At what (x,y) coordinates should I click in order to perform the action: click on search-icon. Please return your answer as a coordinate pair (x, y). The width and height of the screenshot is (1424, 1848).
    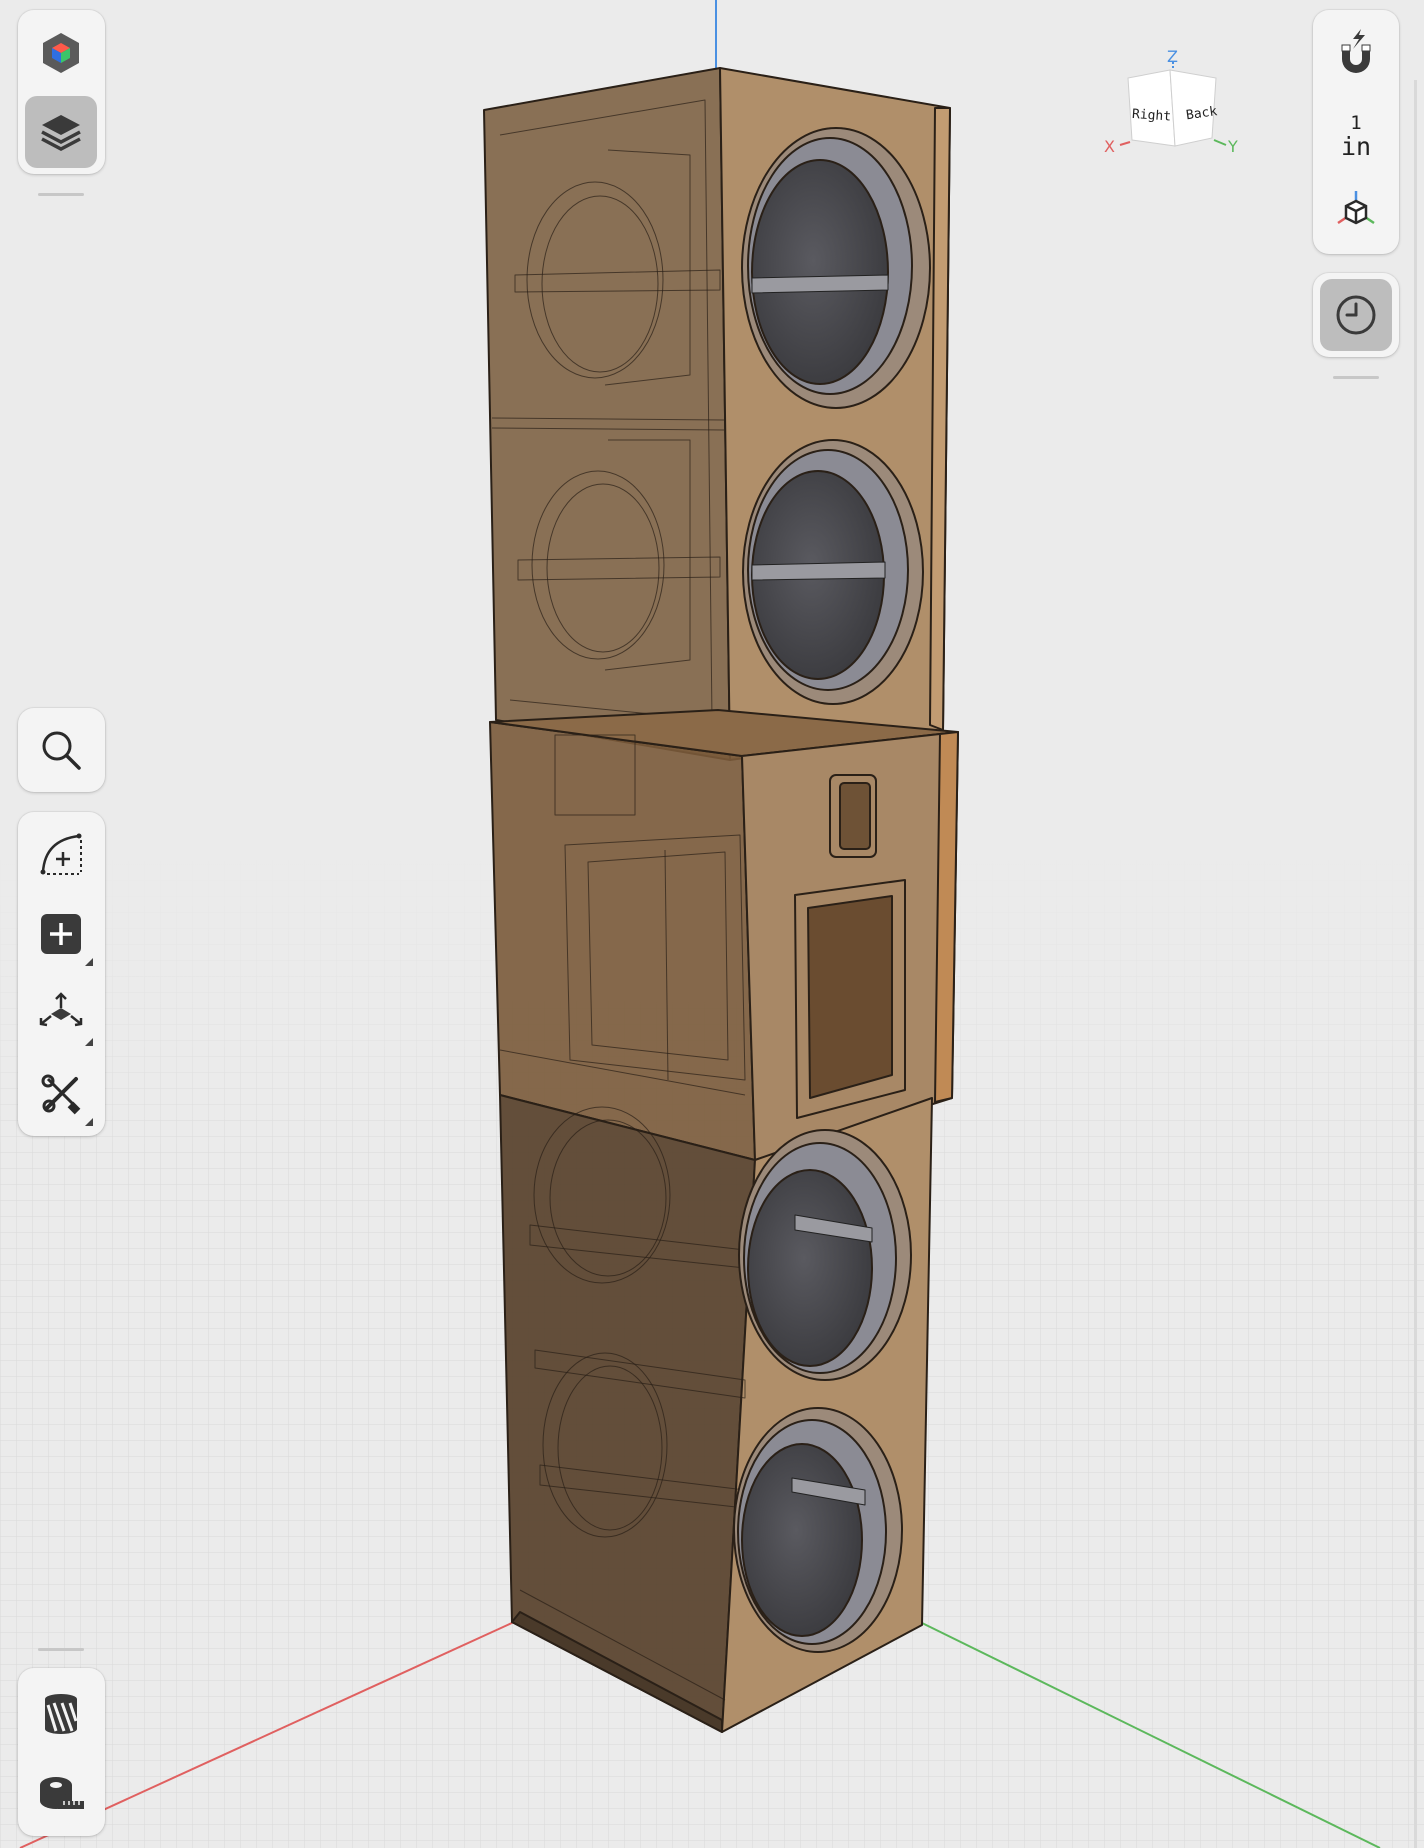
    Looking at the image, I should click on (61, 750).